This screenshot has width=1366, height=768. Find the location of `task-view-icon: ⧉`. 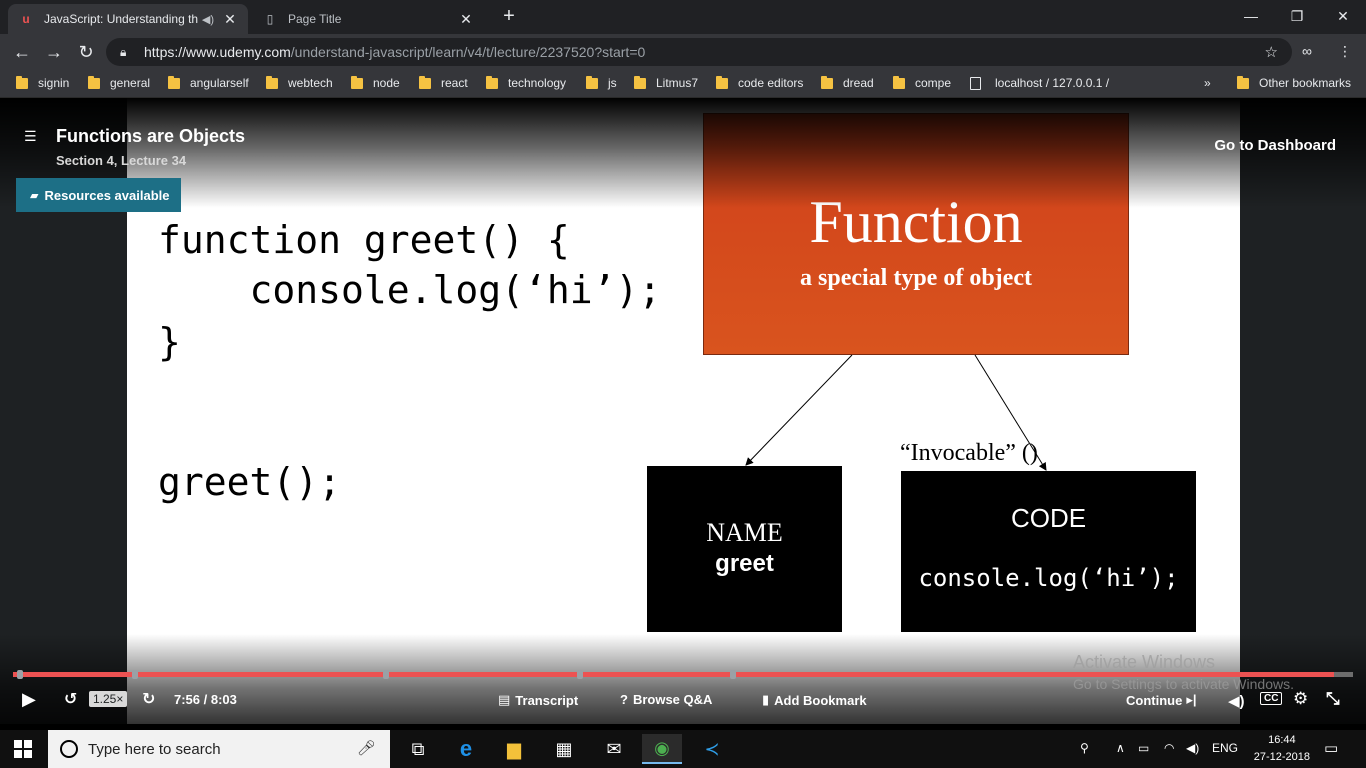

task-view-icon: ⧉ is located at coordinates (418, 749).